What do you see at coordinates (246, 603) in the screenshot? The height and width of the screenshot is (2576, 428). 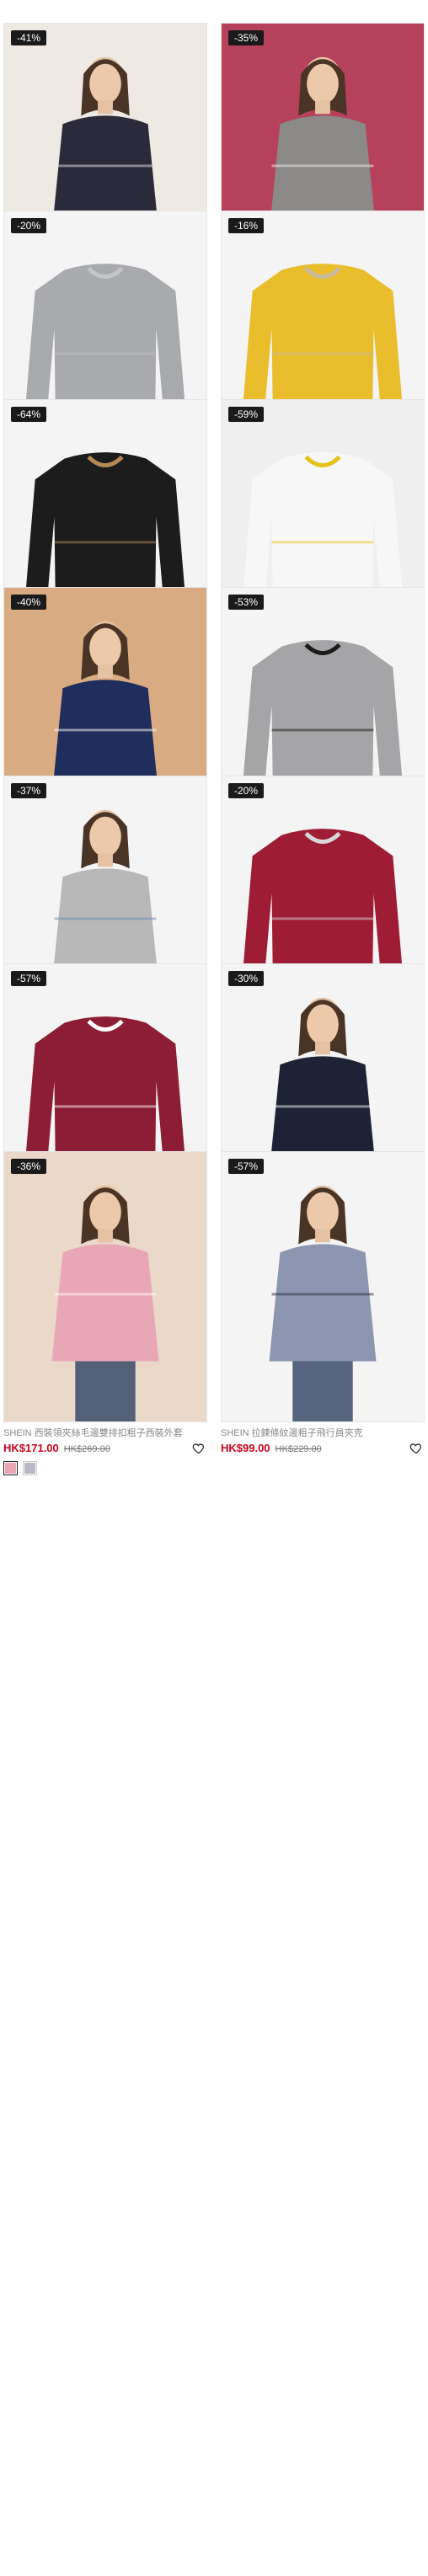 I see `discount-badge: -53%` at bounding box center [246, 603].